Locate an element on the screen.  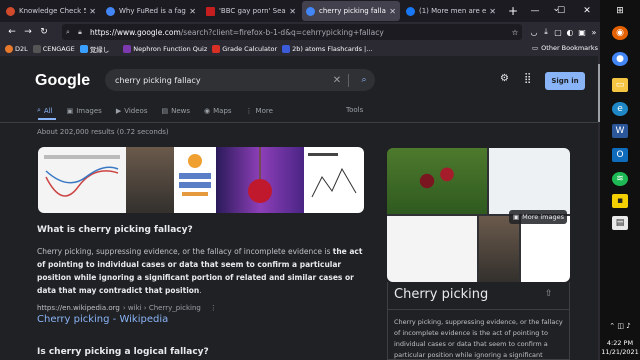
downloads-icon: ⤓ is located at coordinates (546, 32).